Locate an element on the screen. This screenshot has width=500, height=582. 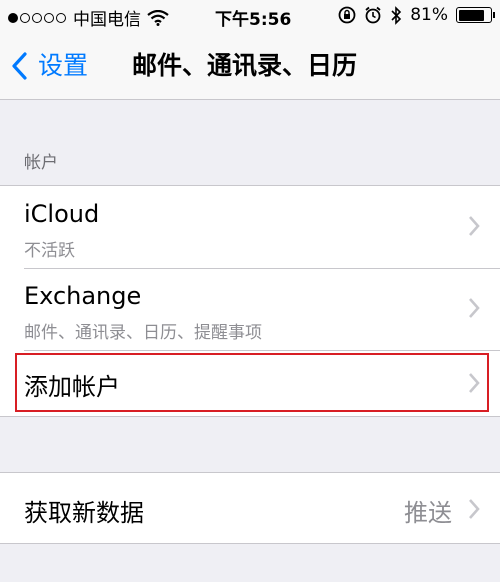
add-account-highlight is located at coordinates (252, 382).